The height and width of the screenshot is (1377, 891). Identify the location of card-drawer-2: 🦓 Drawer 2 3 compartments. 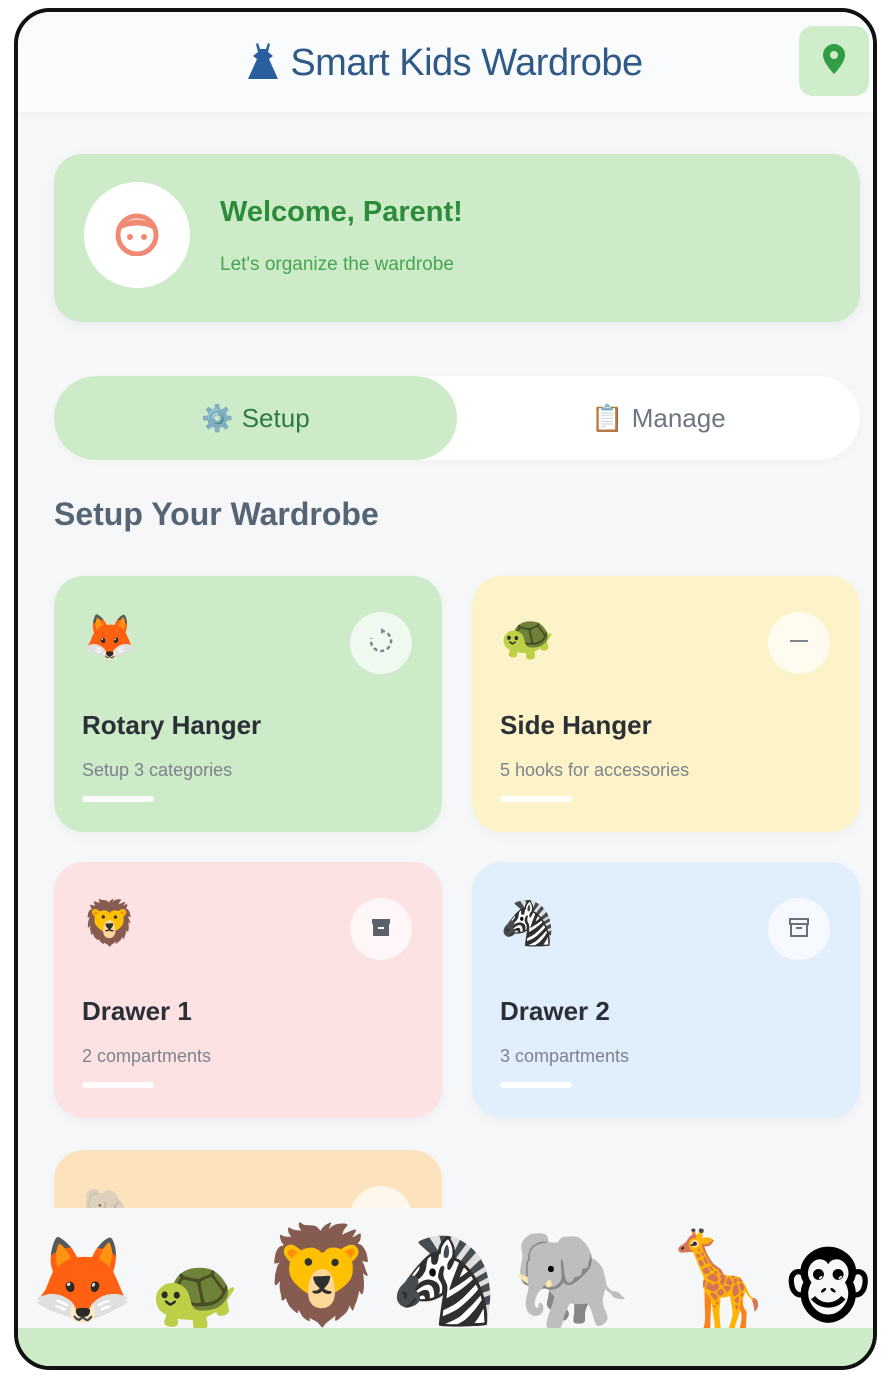
(666, 990).